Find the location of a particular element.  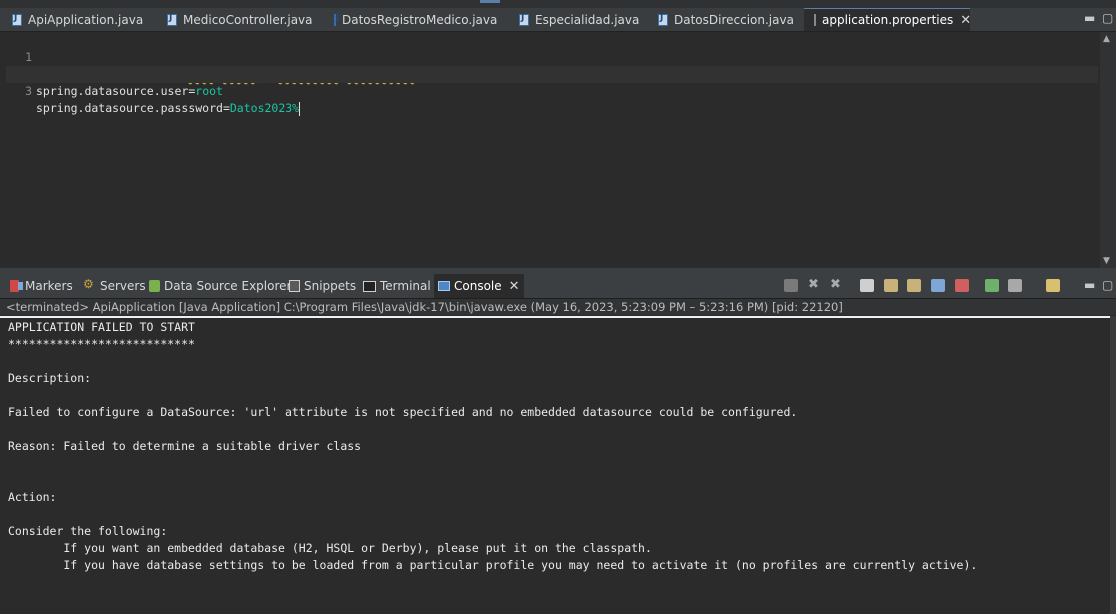

console-line: Consider the following: is located at coordinates (88, 531).